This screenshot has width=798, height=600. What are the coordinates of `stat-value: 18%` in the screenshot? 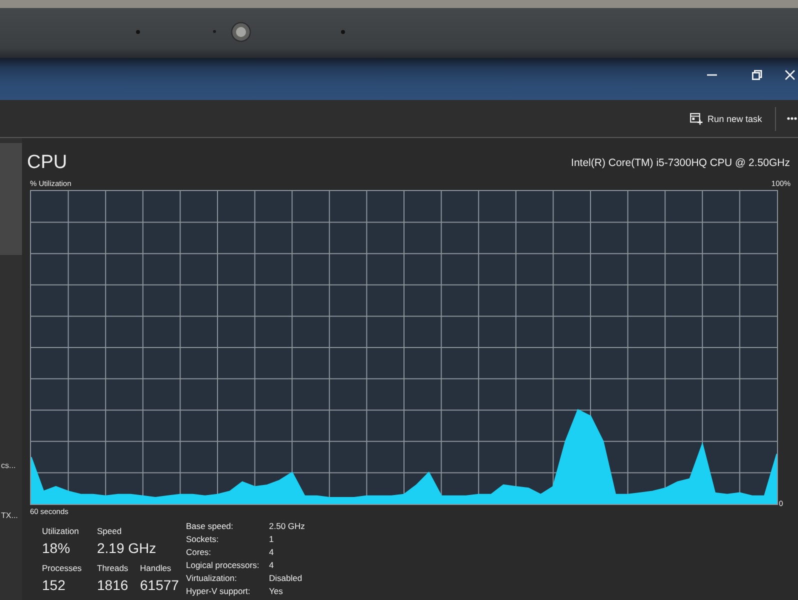 It's located at (57, 548).